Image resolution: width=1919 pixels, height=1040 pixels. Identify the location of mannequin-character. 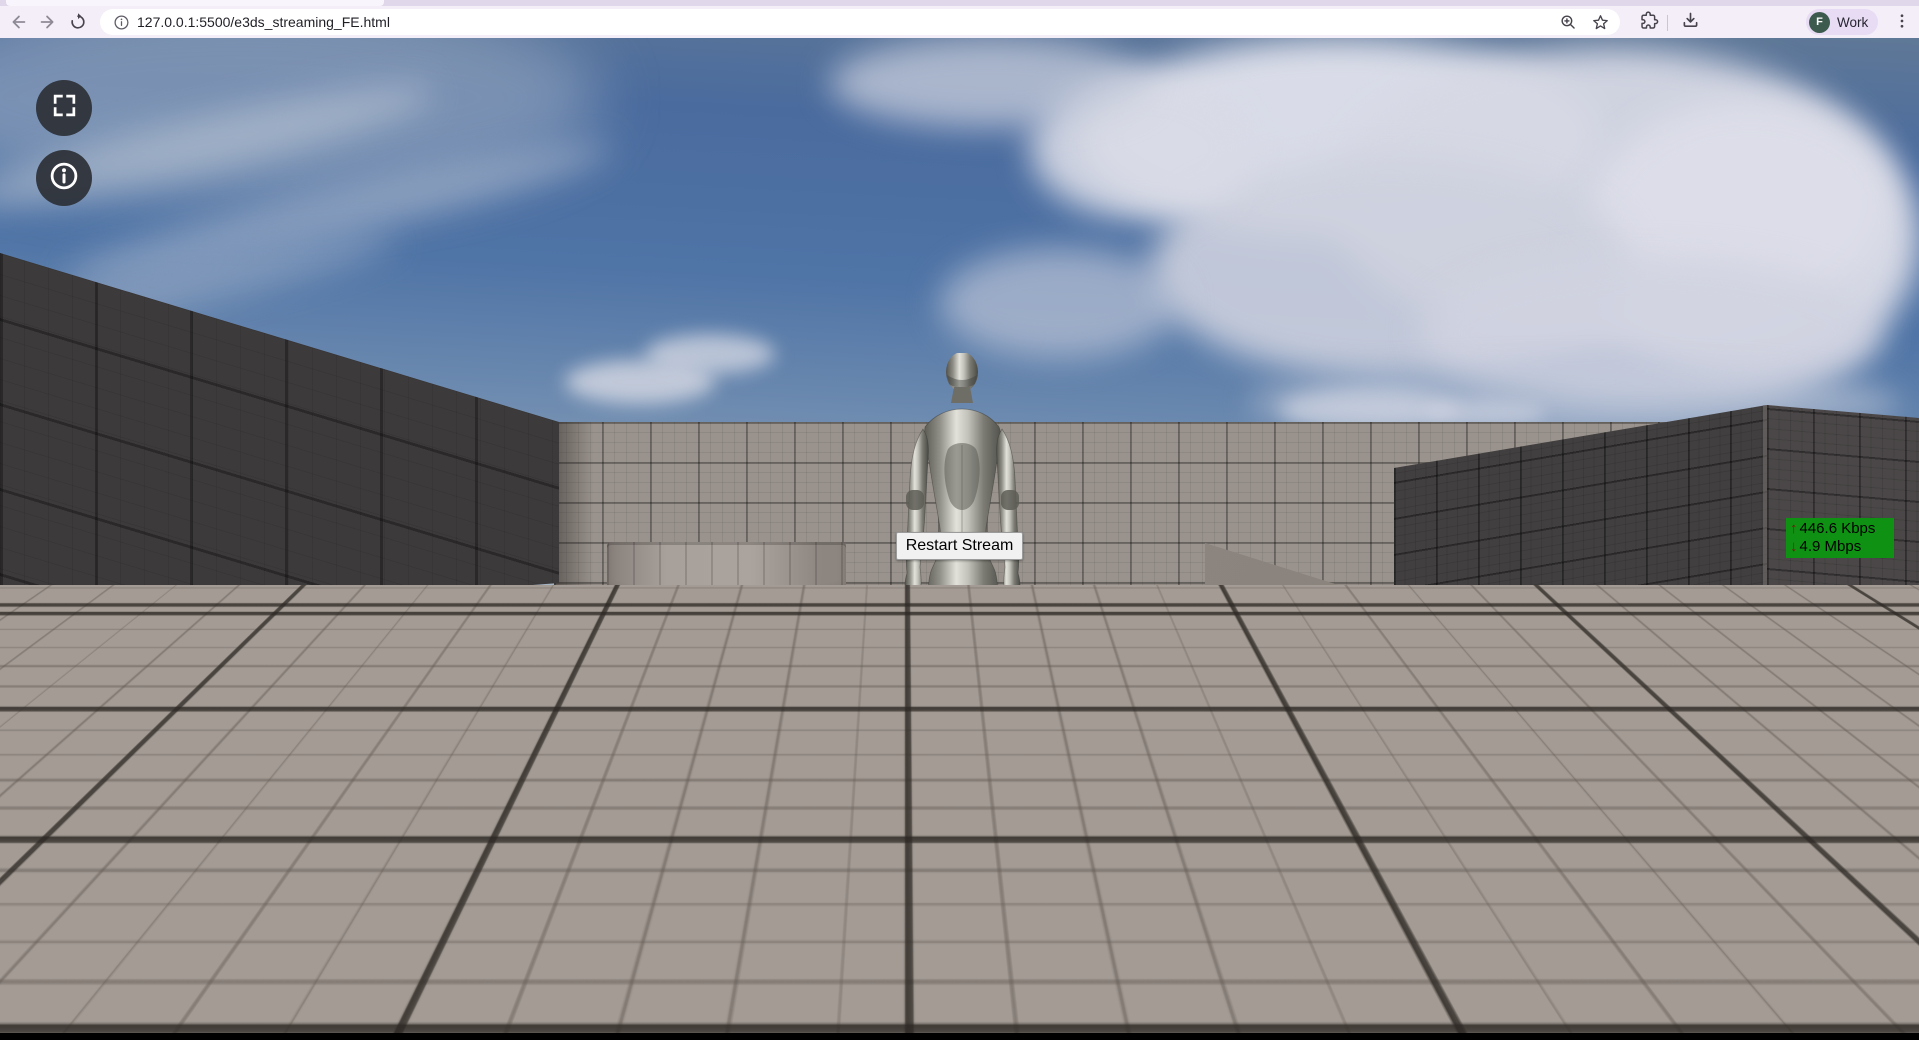
(962, 572).